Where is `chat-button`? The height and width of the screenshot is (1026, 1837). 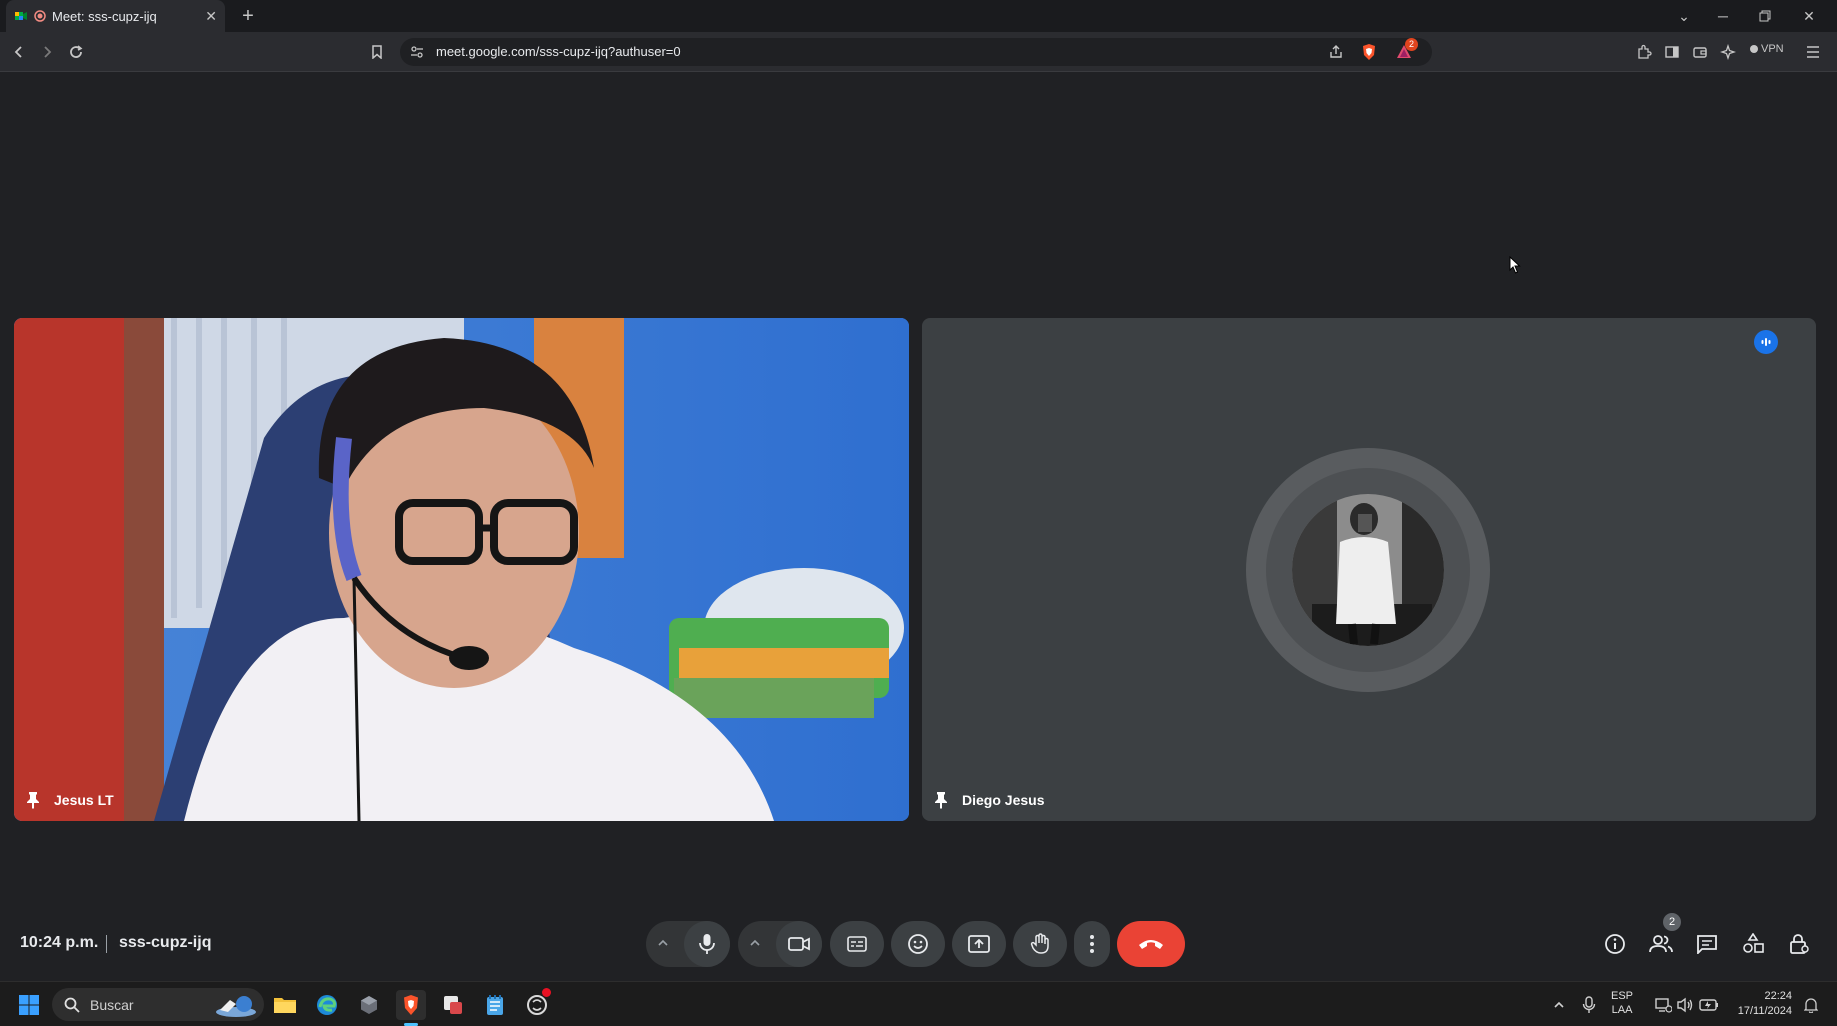
chat-button is located at coordinates (1707, 944).